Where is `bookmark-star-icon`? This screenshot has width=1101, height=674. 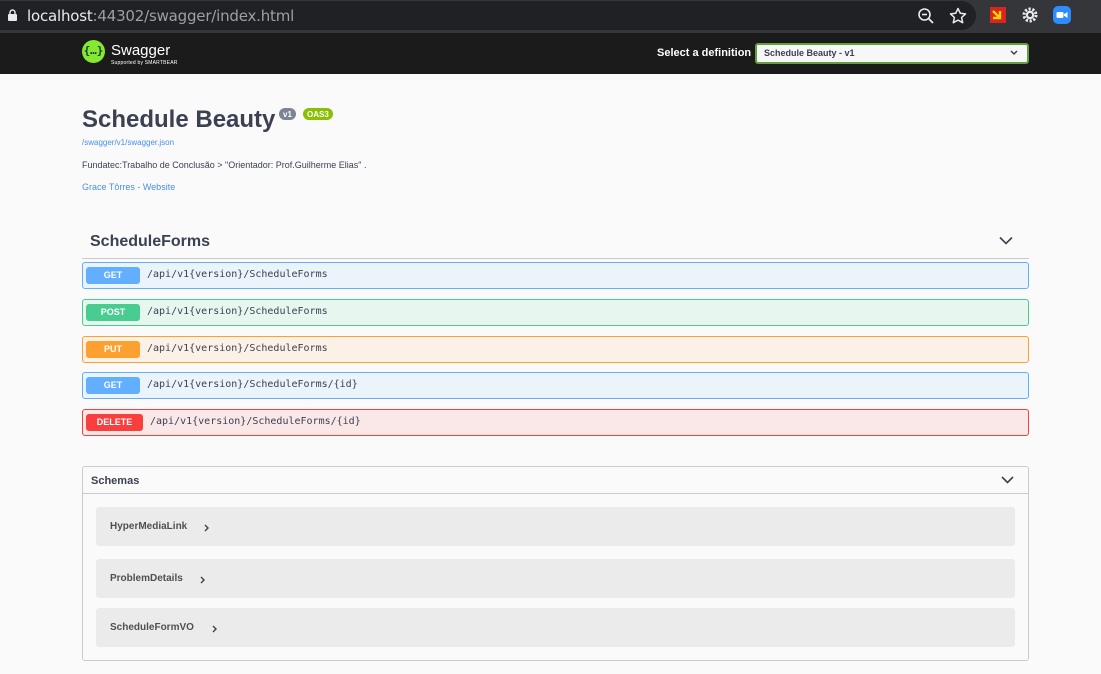
bookmark-star-icon is located at coordinates (958, 16).